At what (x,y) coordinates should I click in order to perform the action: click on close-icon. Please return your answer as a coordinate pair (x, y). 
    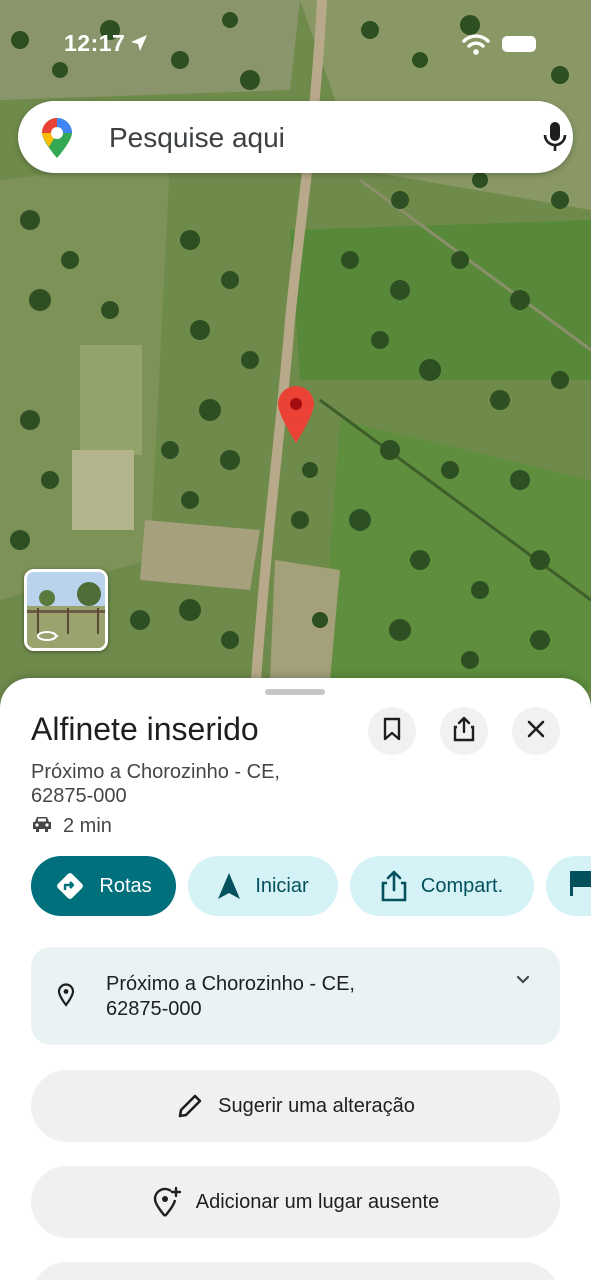
    Looking at the image, I should click on (536, 731).